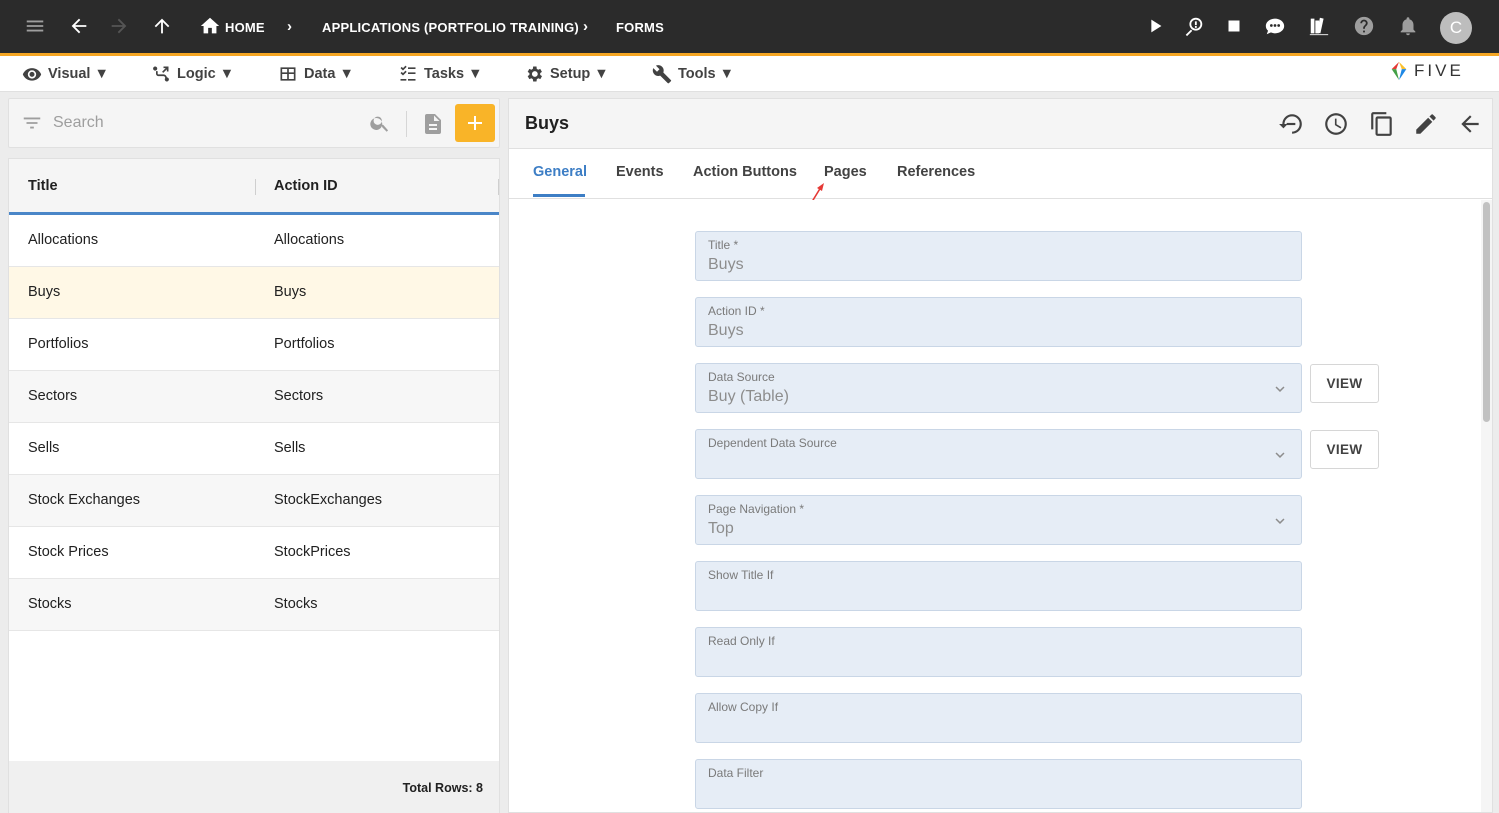 The width and height of the screenshot is (1499, 813). Describe the element at coordinates (32, 123) in the screenshot. I see `filter-icon` at that location.